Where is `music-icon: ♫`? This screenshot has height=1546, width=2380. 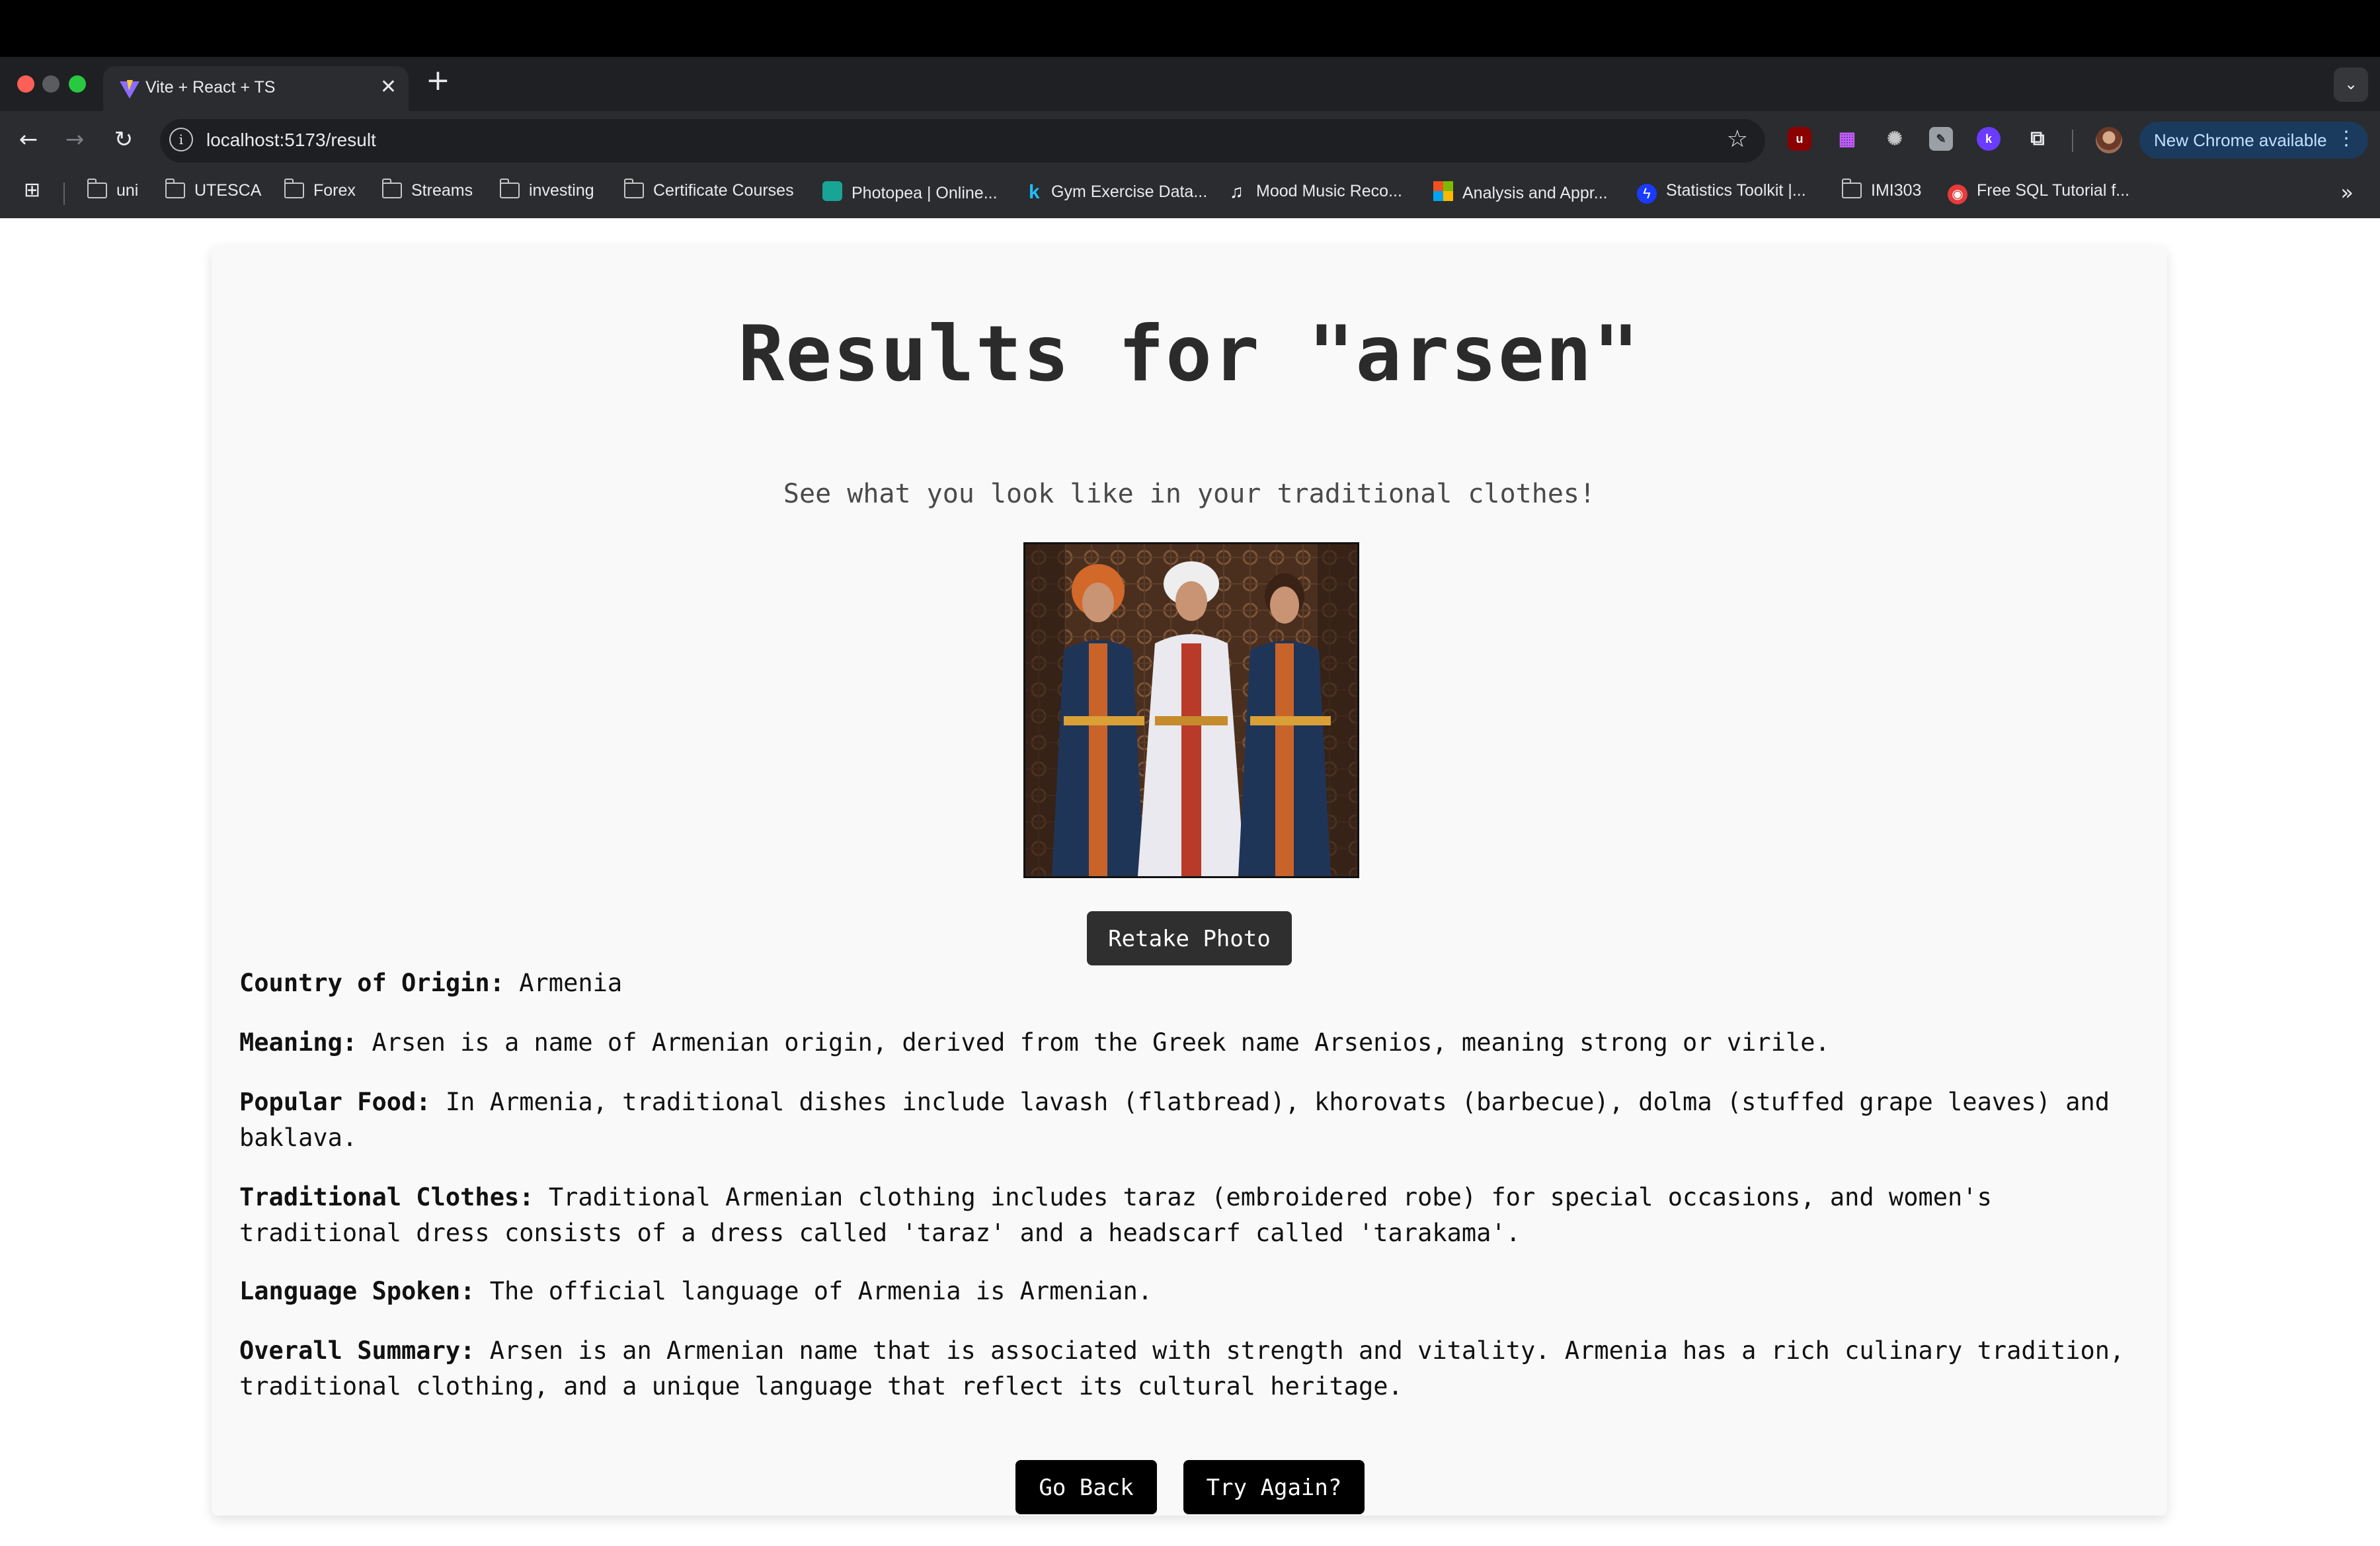
music-icon: ♫ is located at coordinates (1237, 191).